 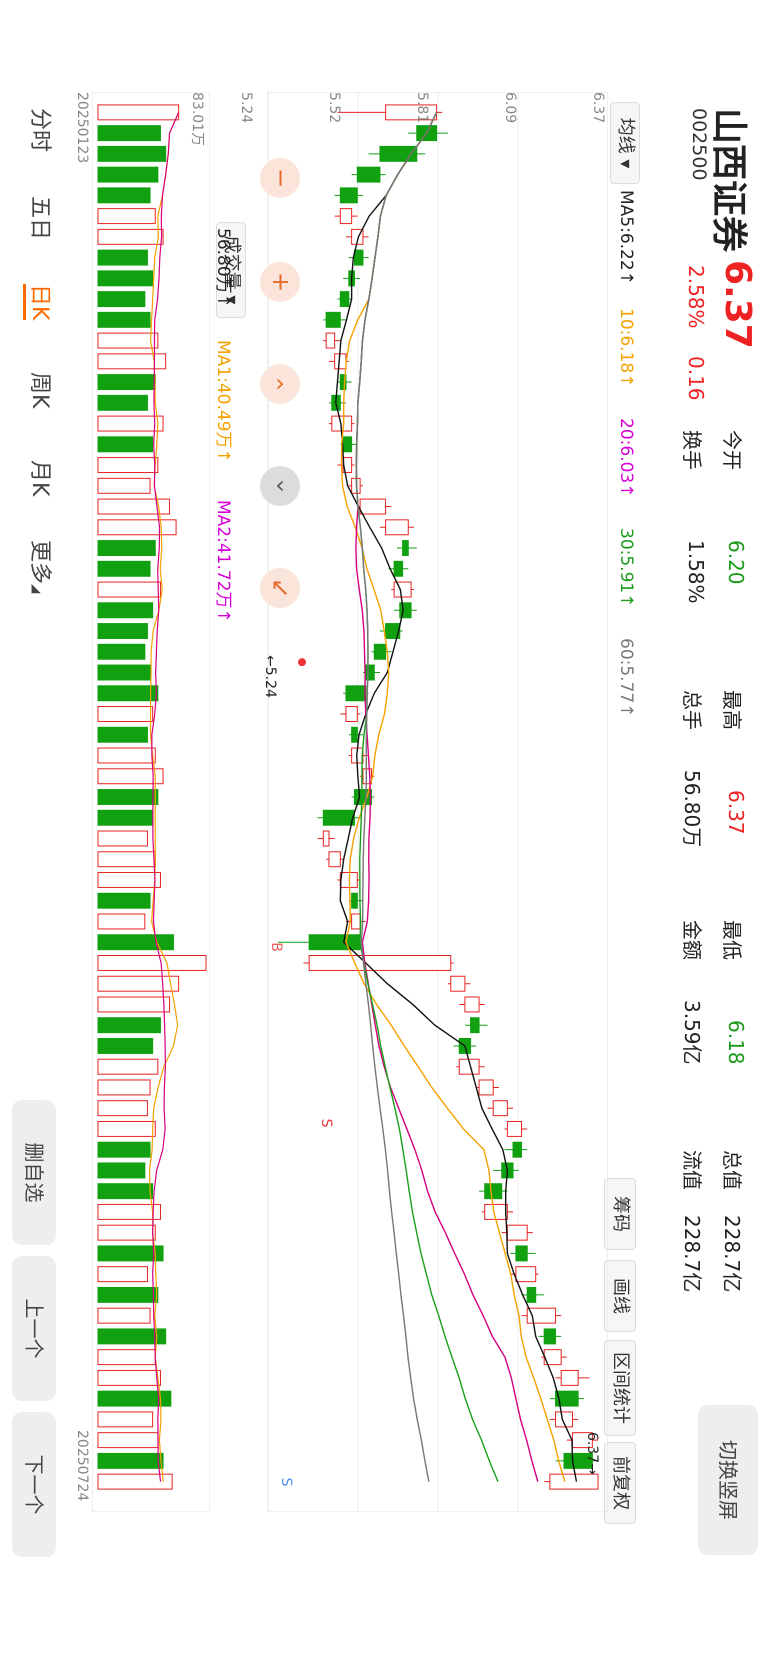 I want to click on switch-portrait-button: 切换竖屏, so click(x=728, y=1480).